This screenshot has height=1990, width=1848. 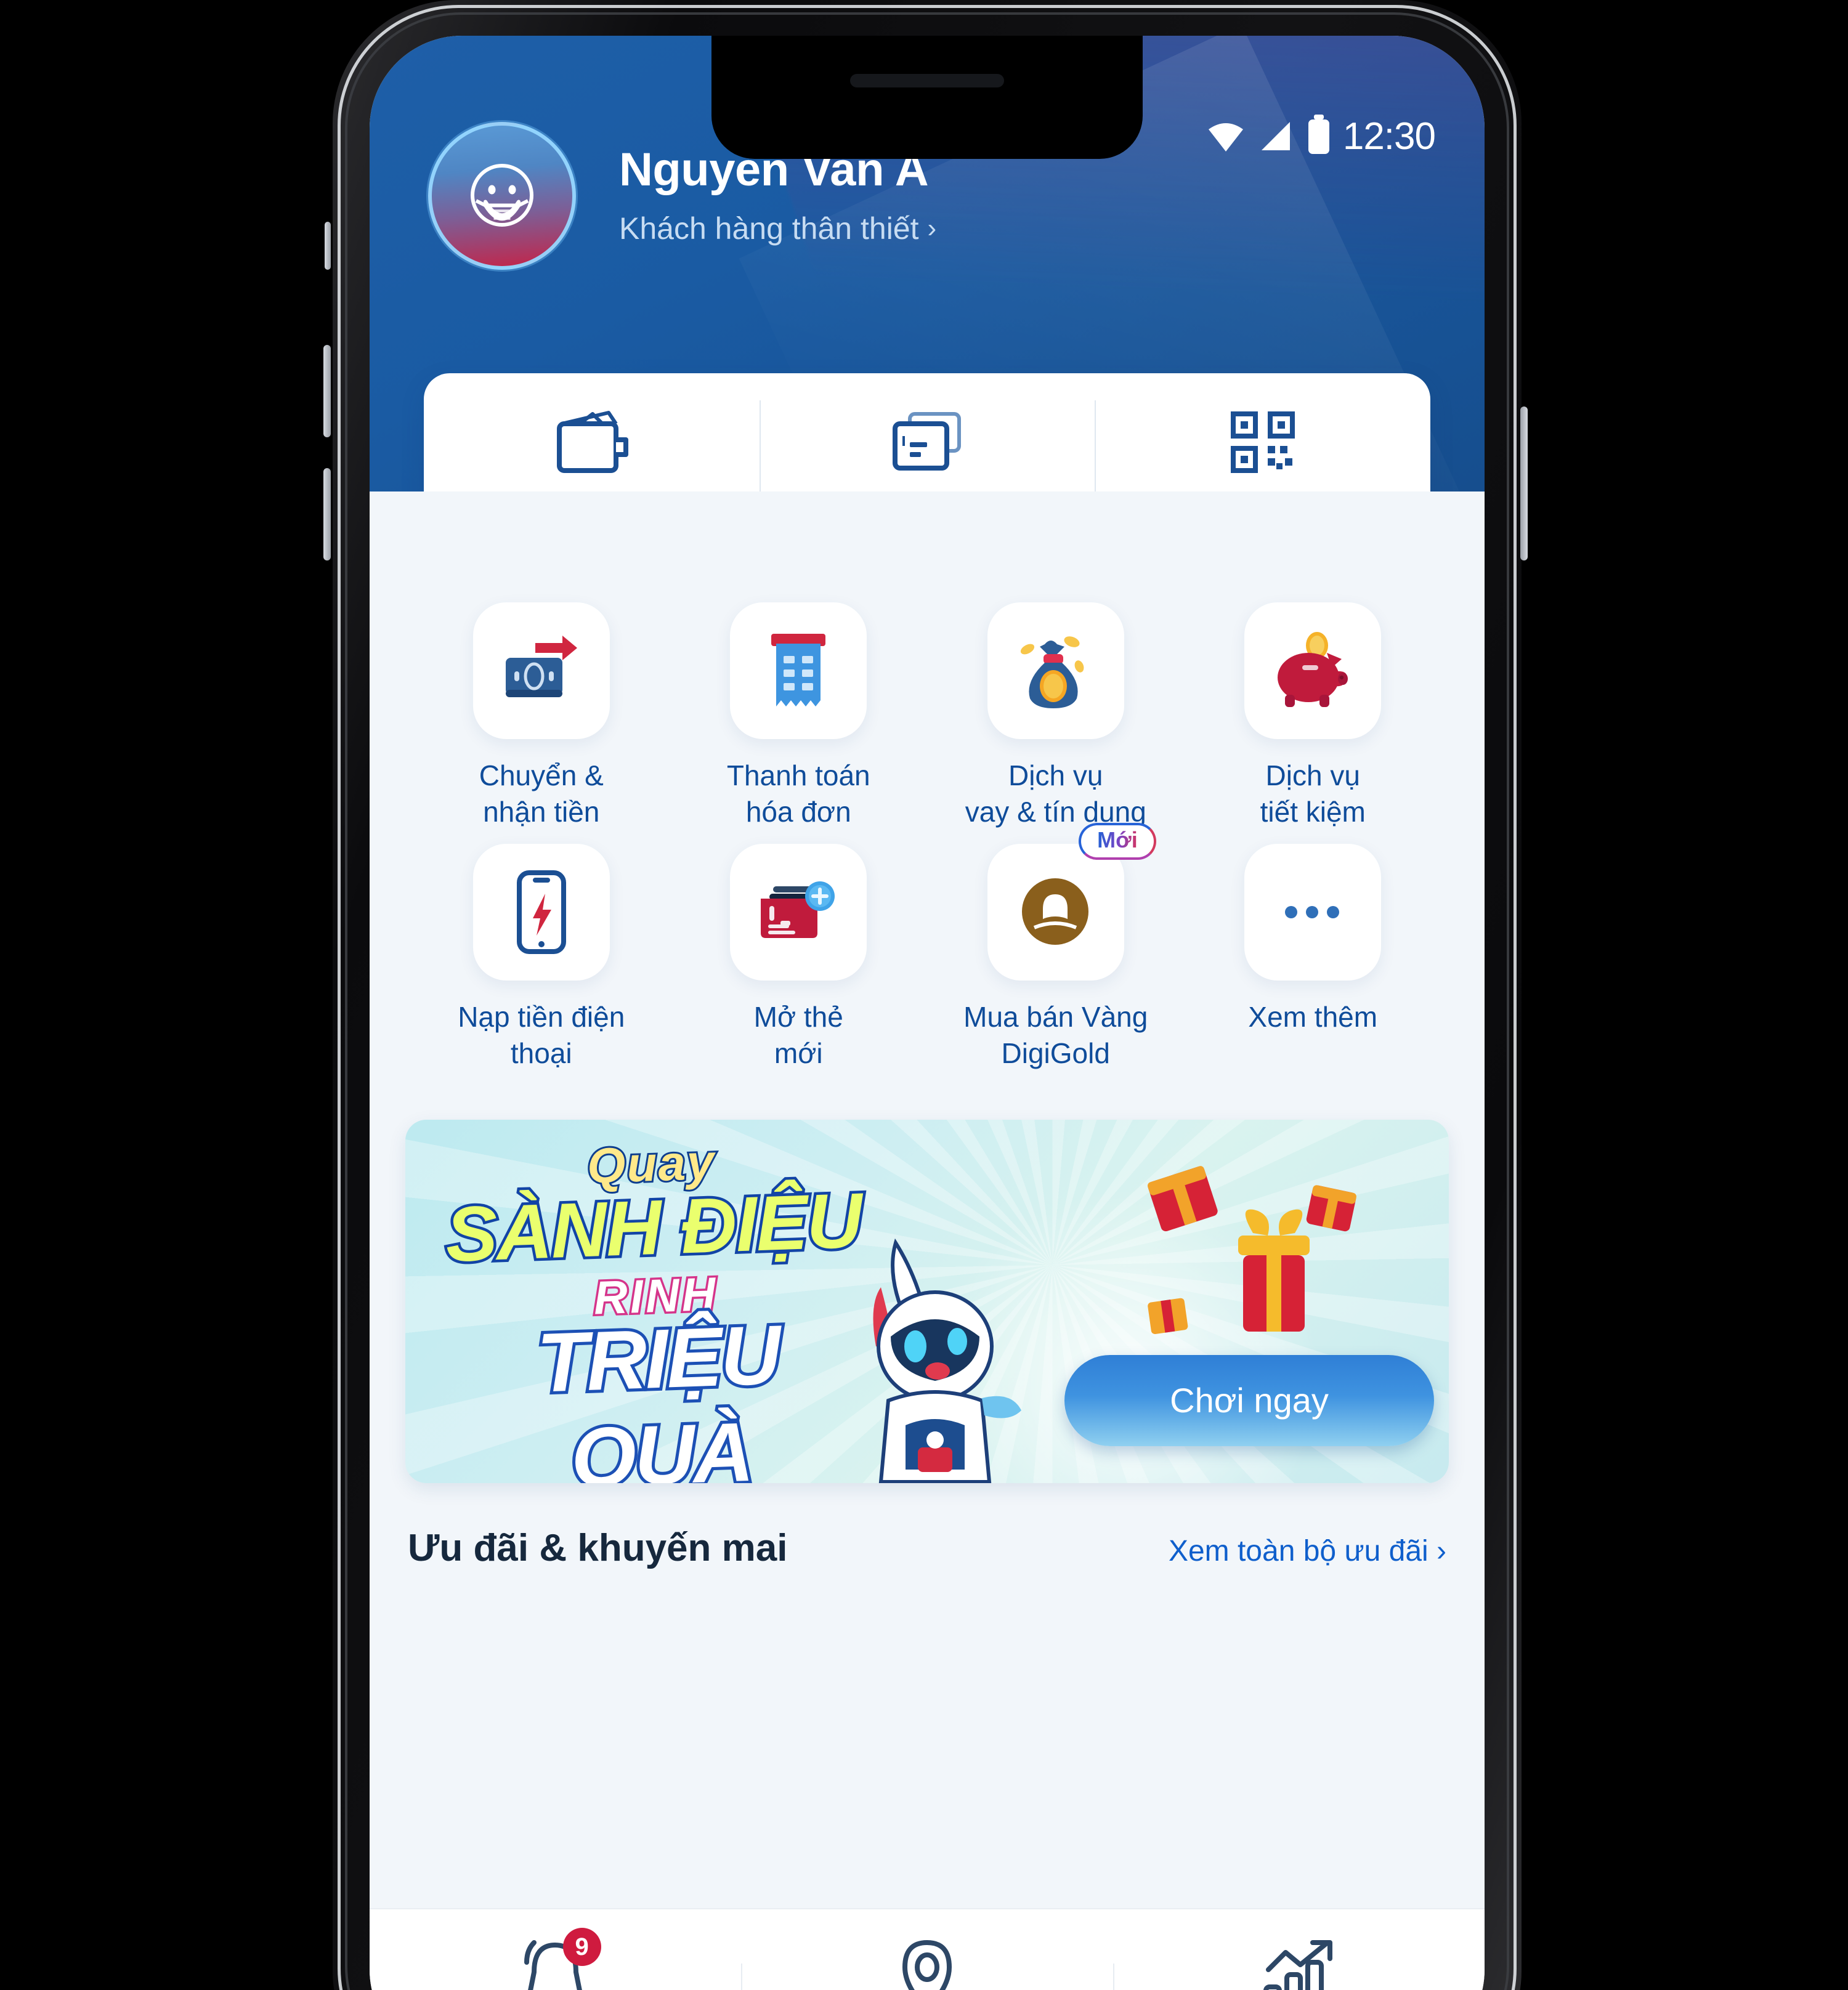 I want to click on money-bag-icon, so click(x=1052, y=672).